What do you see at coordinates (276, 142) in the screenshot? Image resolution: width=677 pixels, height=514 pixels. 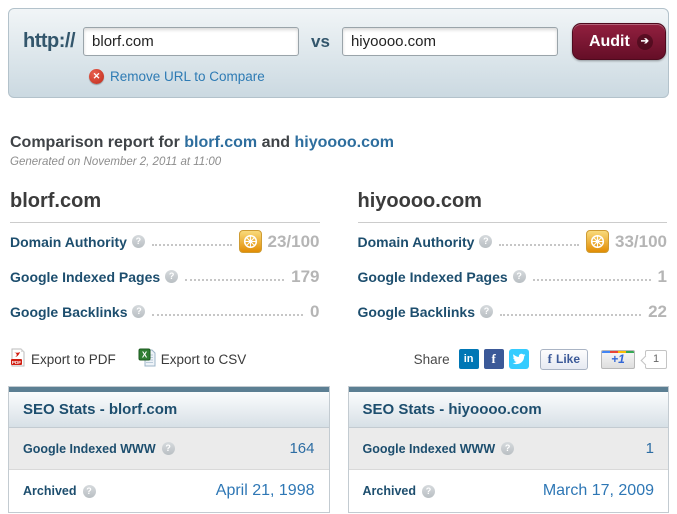 I see `report-title-and: and` at bounding box center [276, 142].